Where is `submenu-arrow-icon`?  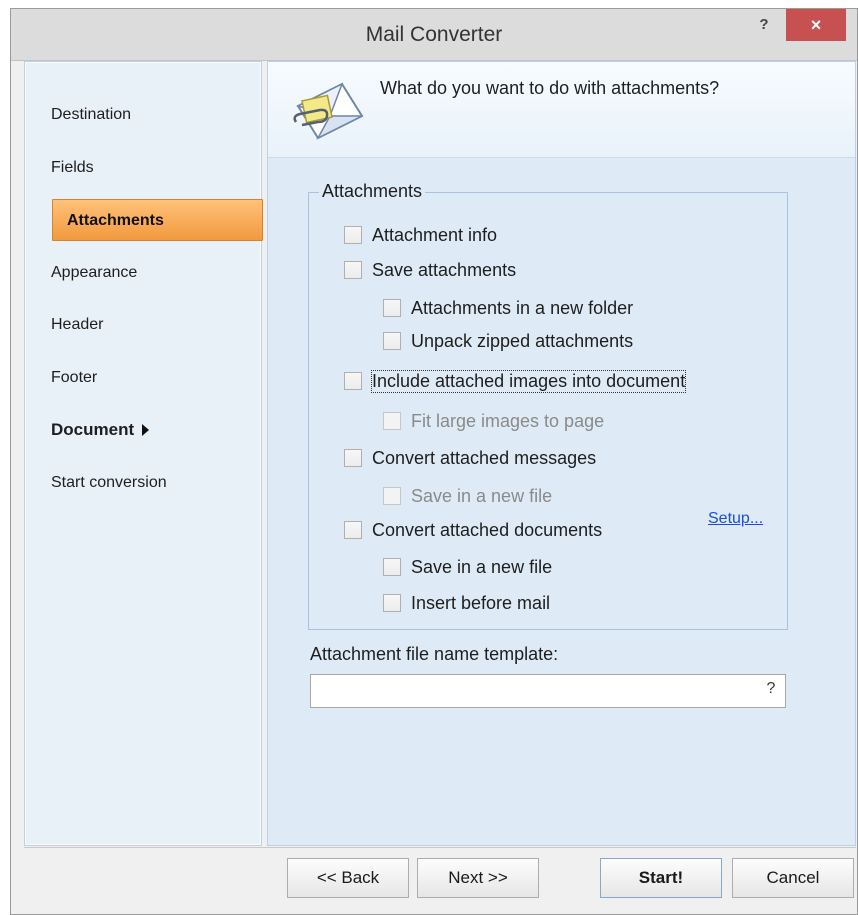
submenu-arrow-icon is located at coordinates (146, 430).